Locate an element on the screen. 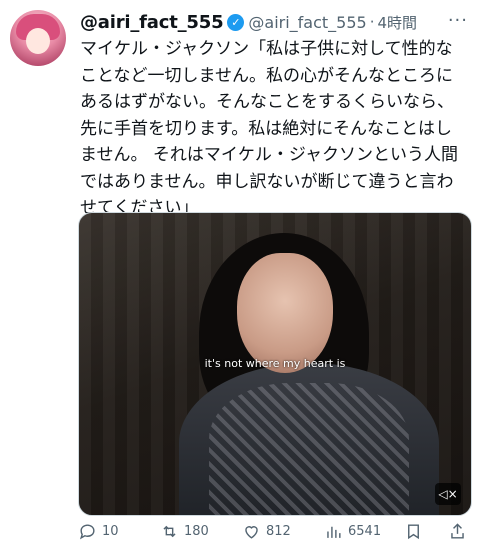 The width and height of the screenshot is (480, 556). mute-icon: ◁× is located at coordinates (448, 494).